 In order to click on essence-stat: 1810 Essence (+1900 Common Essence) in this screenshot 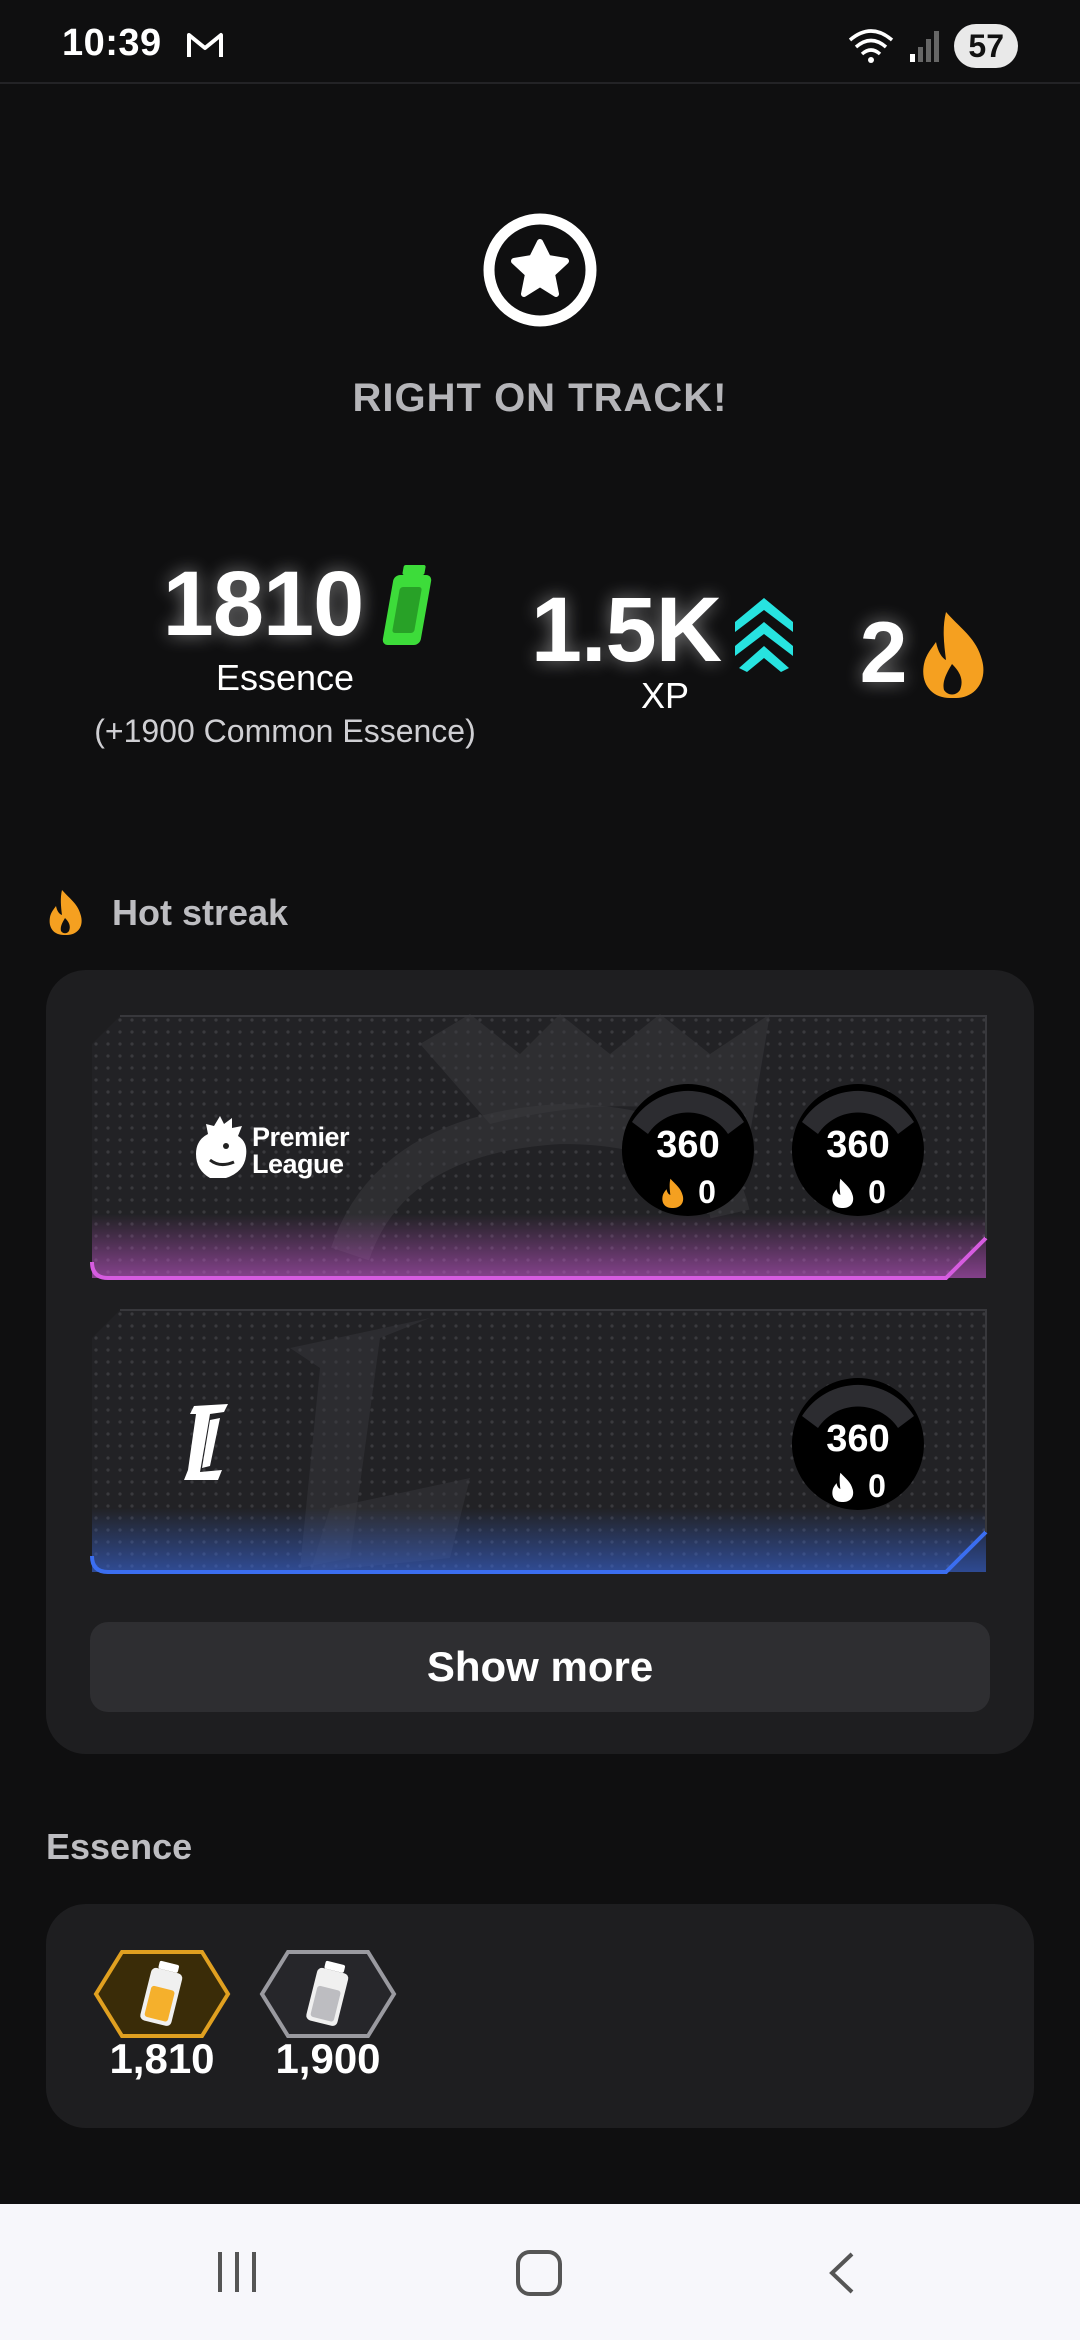, I will do `click(285, 651)`.